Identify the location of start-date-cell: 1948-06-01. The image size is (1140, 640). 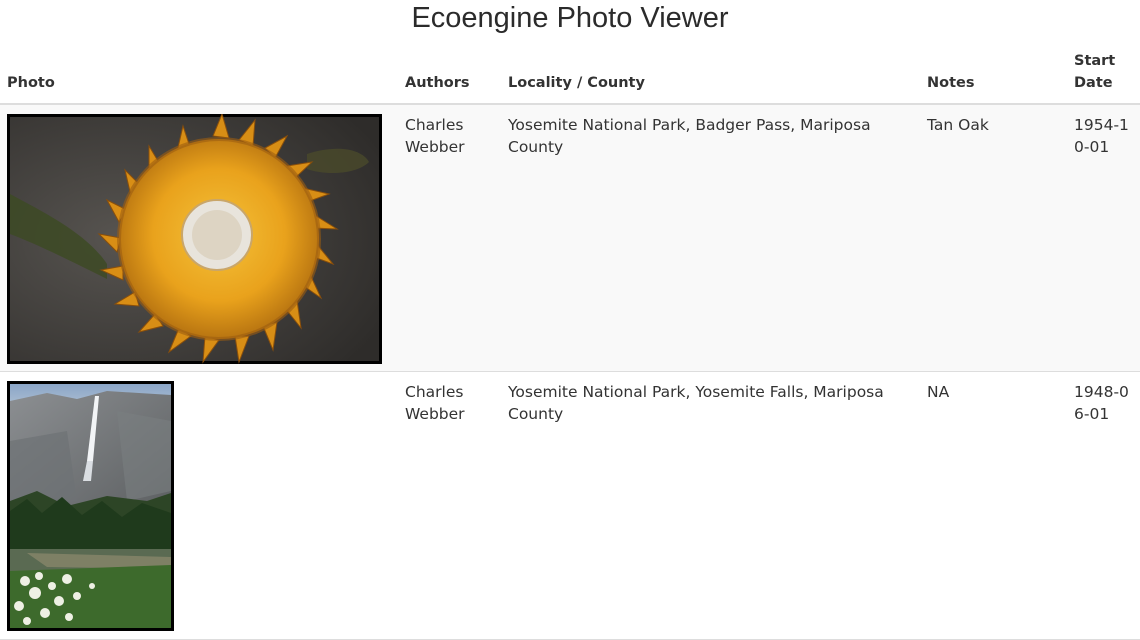
(1107, 505).